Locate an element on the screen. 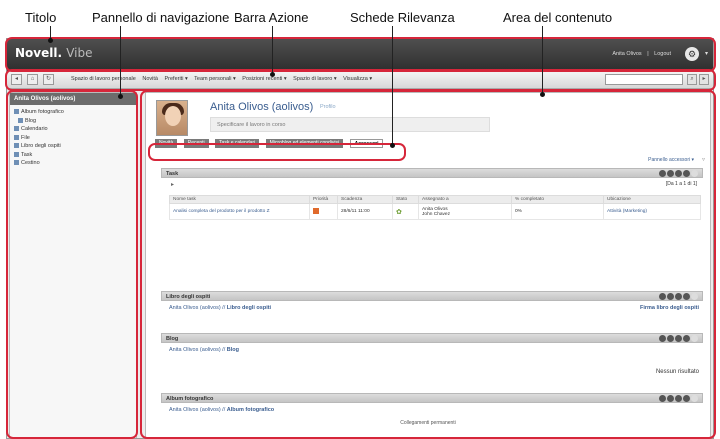 This screenshot has height=439, width=720. title-bar-highlight is located at coordinates (360, 54).